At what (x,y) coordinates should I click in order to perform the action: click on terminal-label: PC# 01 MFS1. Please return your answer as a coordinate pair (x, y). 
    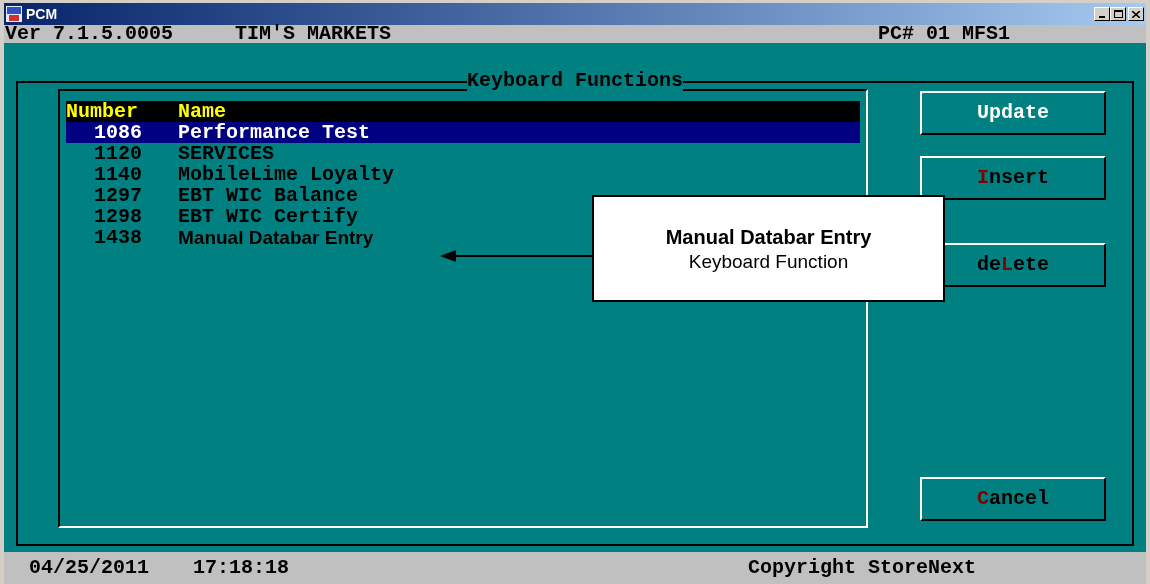
    Looking at the image, I should click on (943, 34).